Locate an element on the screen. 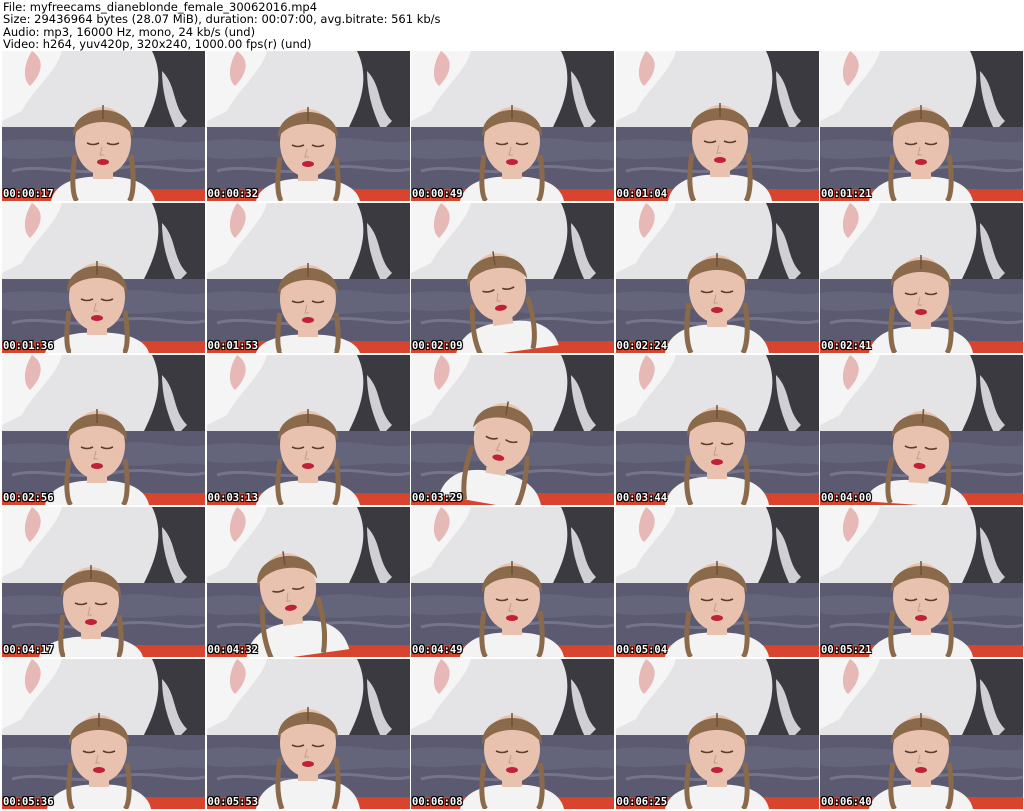 The height and width of the screenshot is (811, 1024). timestamp-label: 00:05:21 is located at coordinates (846, 650).